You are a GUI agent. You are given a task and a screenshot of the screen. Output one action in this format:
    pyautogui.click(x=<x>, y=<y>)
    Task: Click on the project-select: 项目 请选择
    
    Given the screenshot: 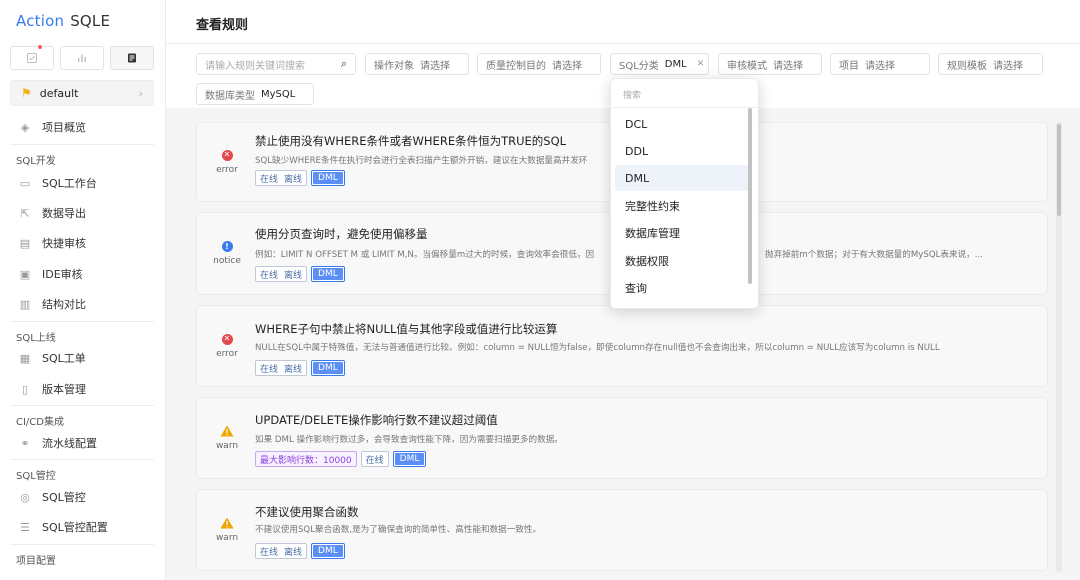 What is the action you would take?
    pyautogui.click(x=880, y=64)
    